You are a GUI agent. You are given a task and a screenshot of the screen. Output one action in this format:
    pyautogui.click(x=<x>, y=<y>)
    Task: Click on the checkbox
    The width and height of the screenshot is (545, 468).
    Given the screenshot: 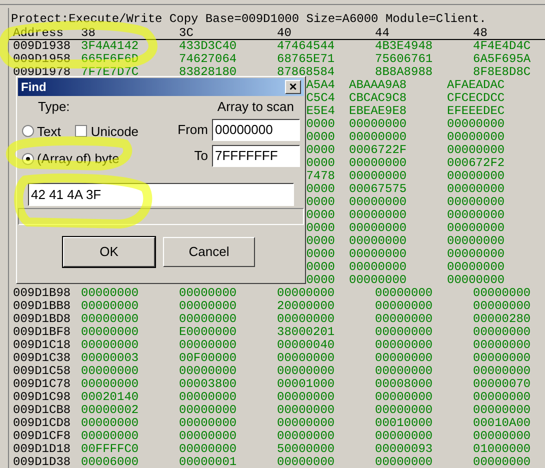 What is the action you would take?
    pyautogui.click(x=80, y=131)
    